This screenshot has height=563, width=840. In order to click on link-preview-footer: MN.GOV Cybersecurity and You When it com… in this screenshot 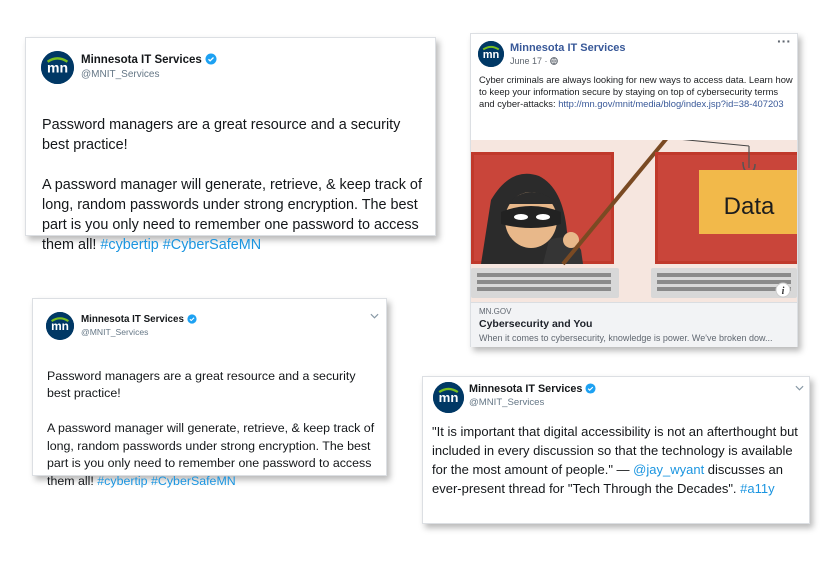, I will do `click(634, 324)`.